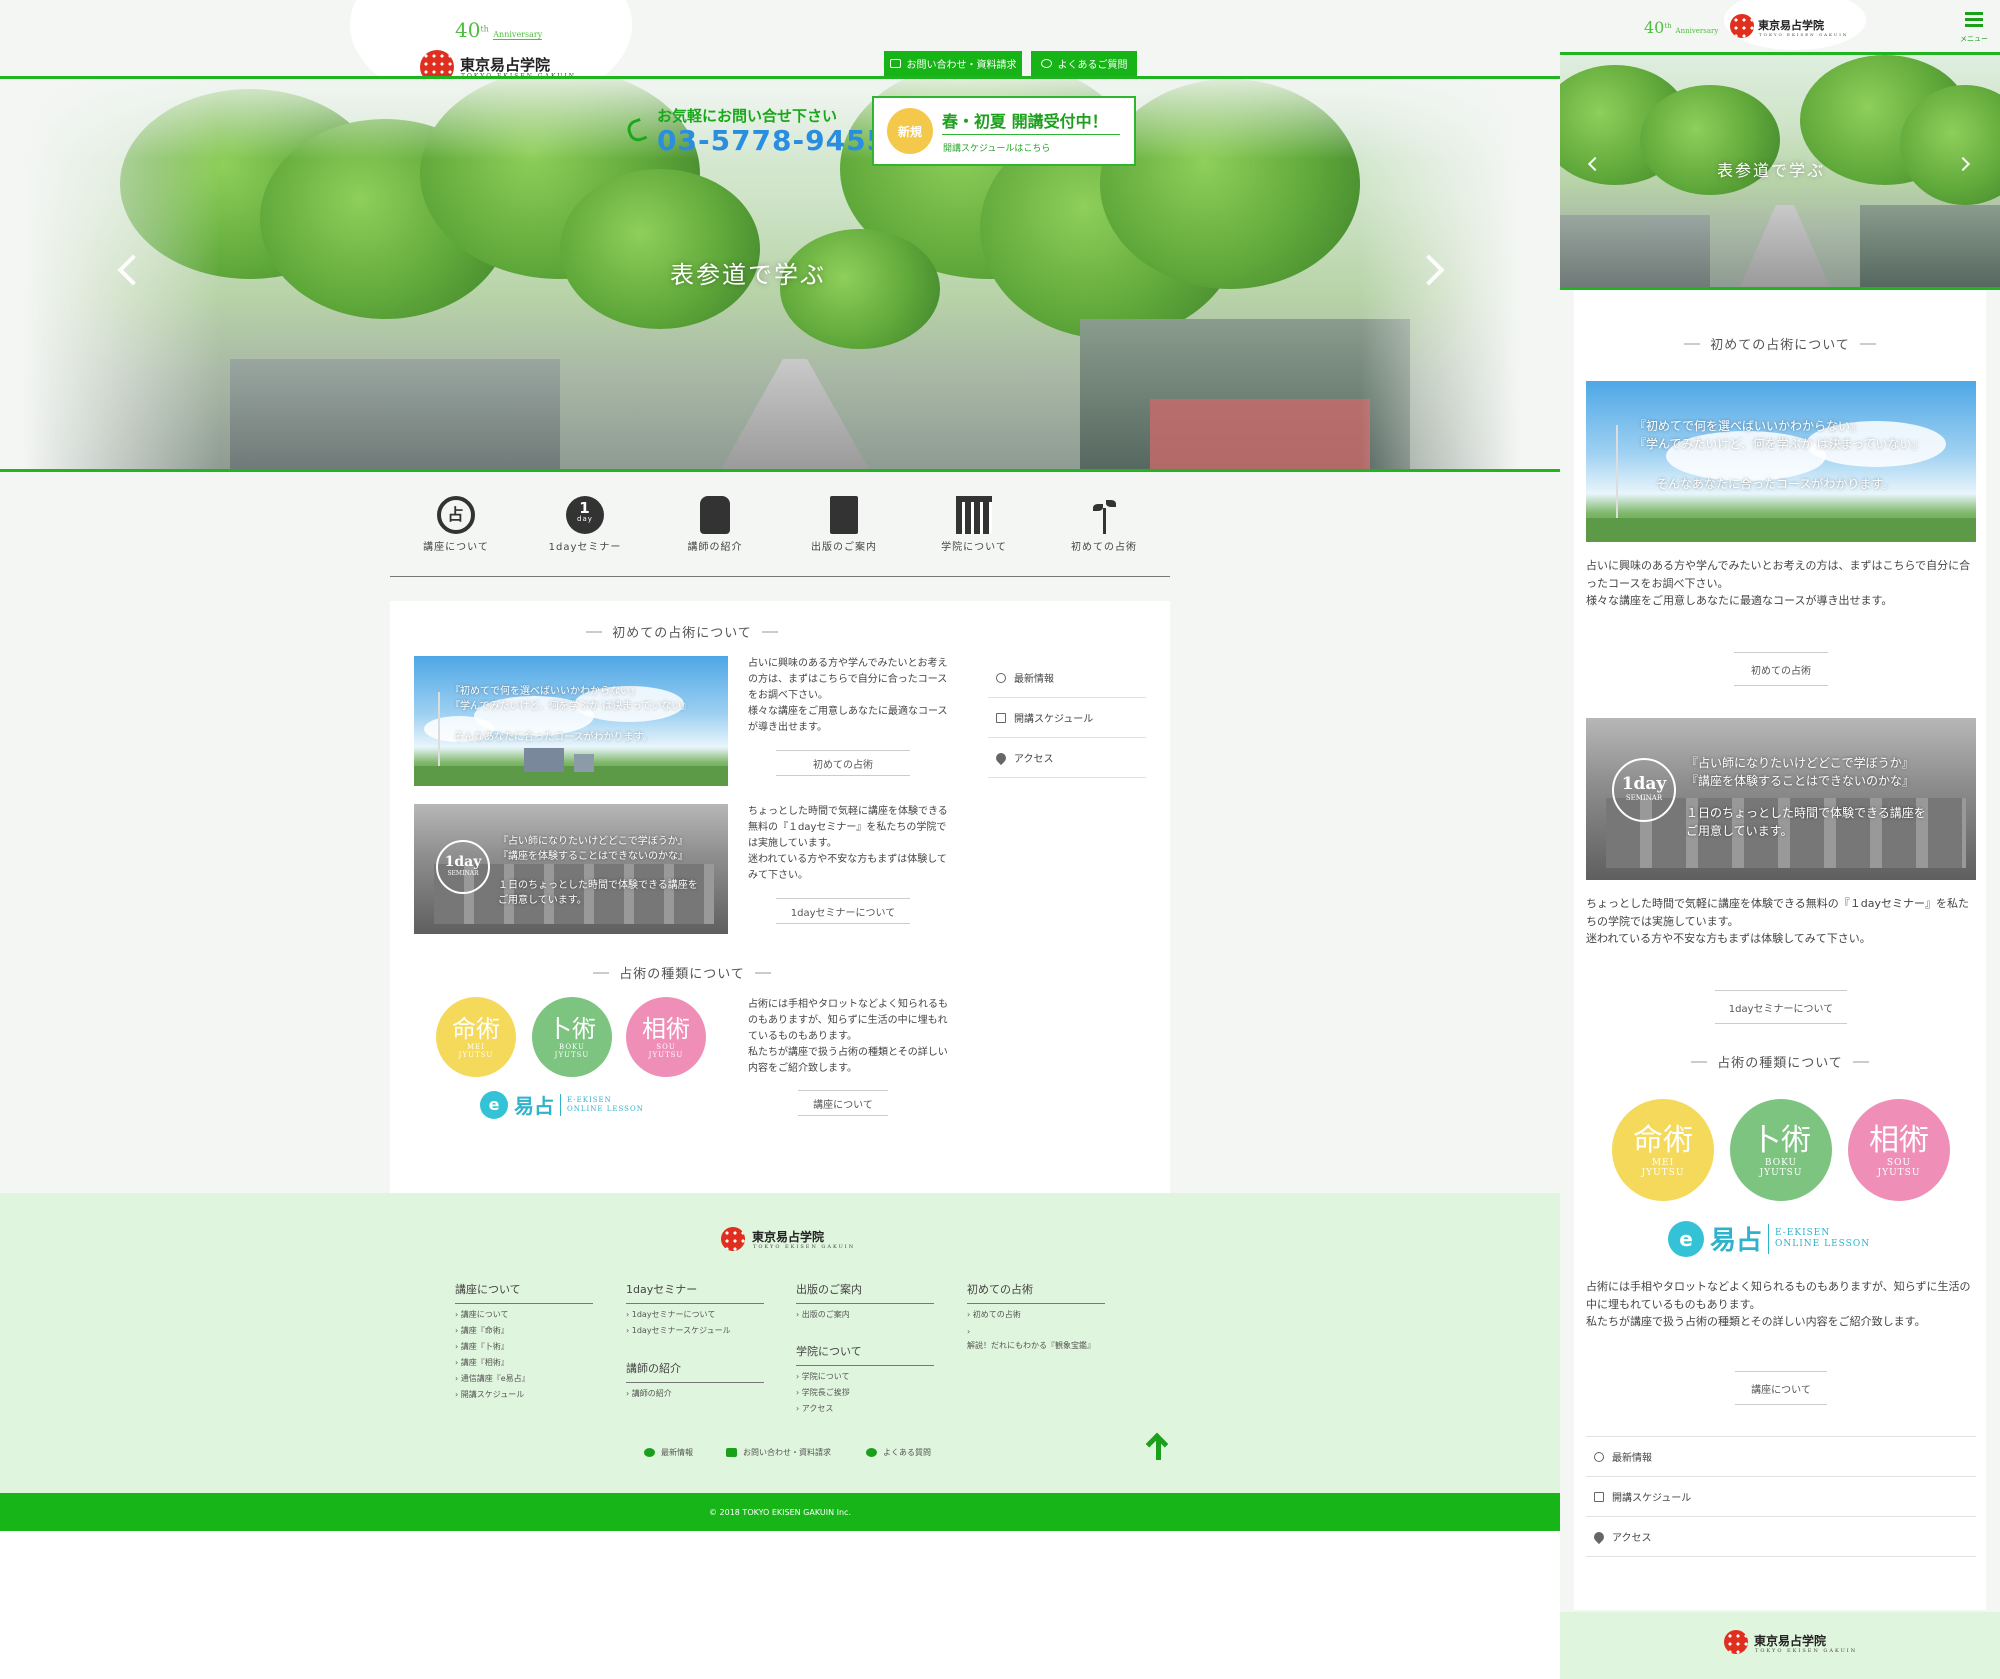 The width and height of the screenshot is (2000, 1679). Describe the element at coordinates (1780, 343) in the screenshot. I see `mobile-section-title-first: 初めての占術について` at that location.